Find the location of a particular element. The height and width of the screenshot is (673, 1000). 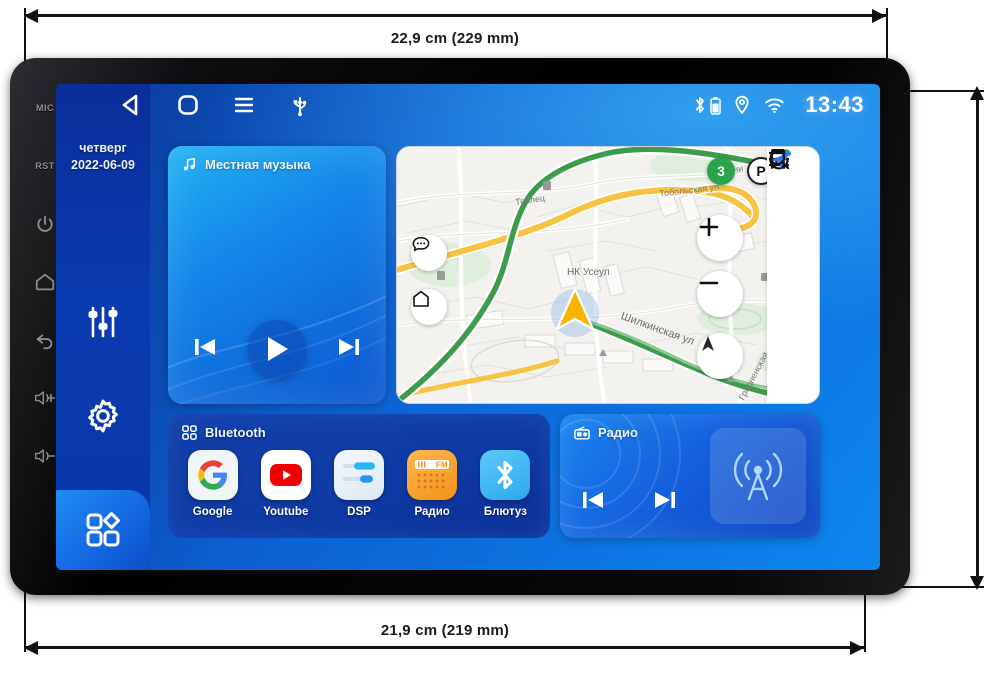

music-widget: Местная музыка is located at coordinates (277, 275).